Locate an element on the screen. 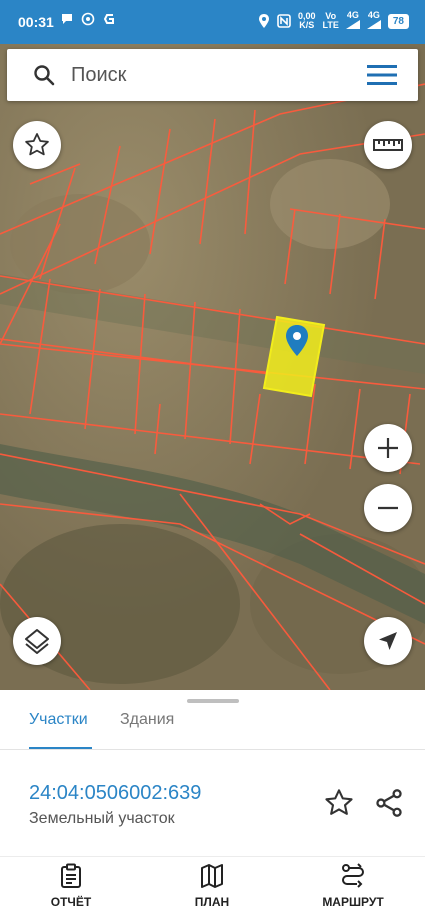 The width and height of the screenshot is (425, 910). star-icon is located at coordinates (37, 144).